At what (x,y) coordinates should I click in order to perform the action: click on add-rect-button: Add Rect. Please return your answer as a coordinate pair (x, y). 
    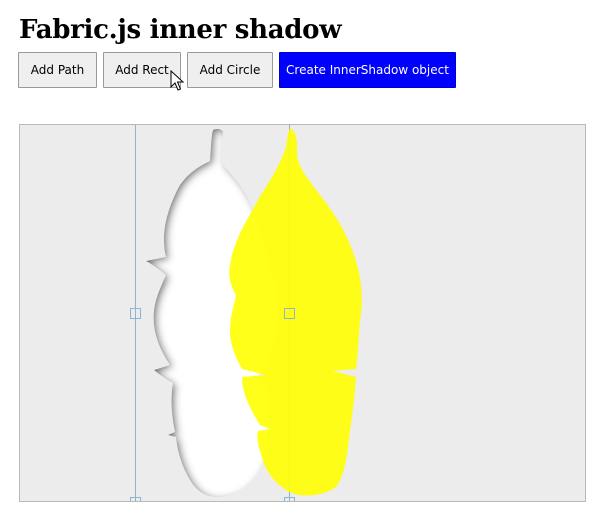
    Looking at the image, I should click on (142, 70).